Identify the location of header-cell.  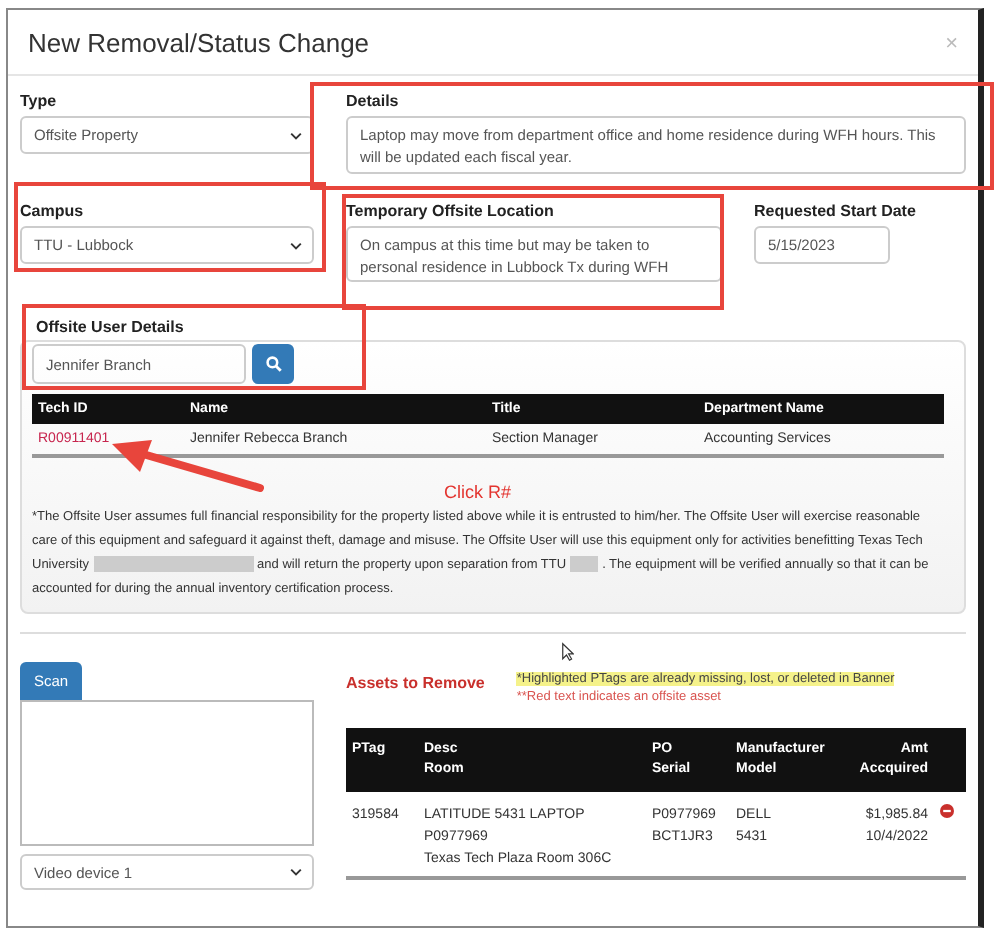
(950, 760).